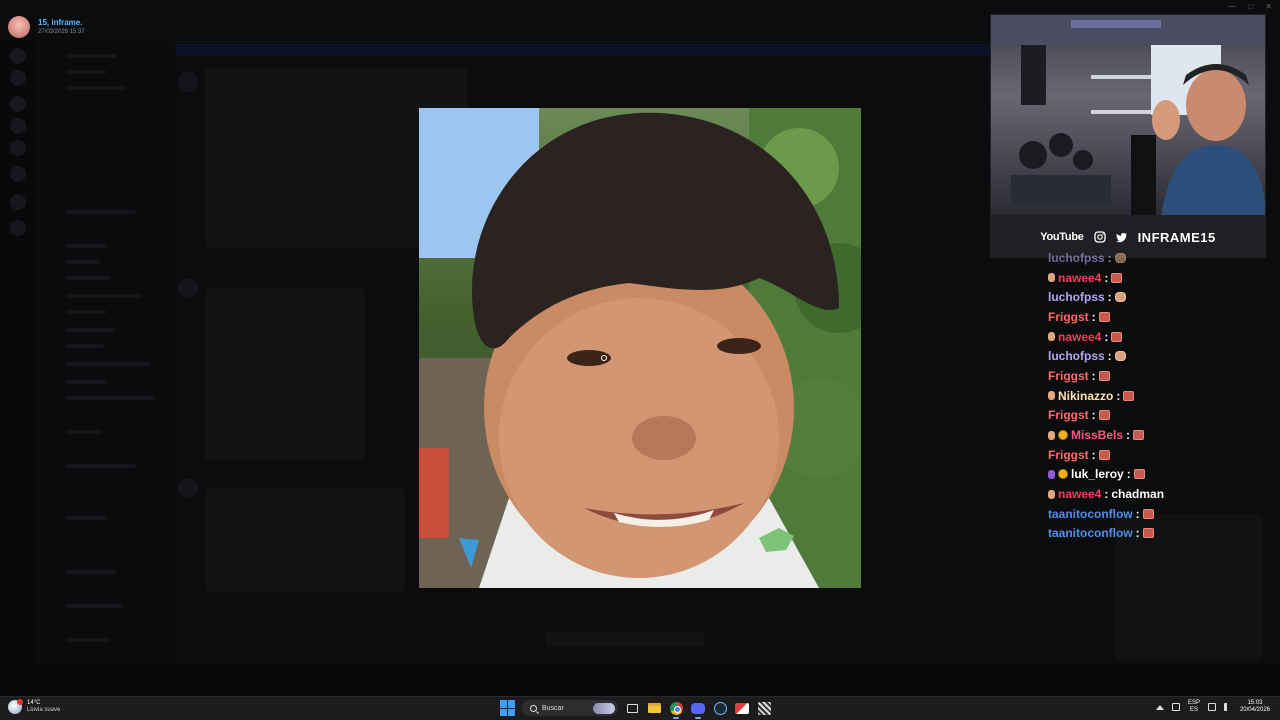  What do you see at coordinates (1099, 237) in the screenshot?
I see `instagram-icon` at bounding box center [1099, 237].